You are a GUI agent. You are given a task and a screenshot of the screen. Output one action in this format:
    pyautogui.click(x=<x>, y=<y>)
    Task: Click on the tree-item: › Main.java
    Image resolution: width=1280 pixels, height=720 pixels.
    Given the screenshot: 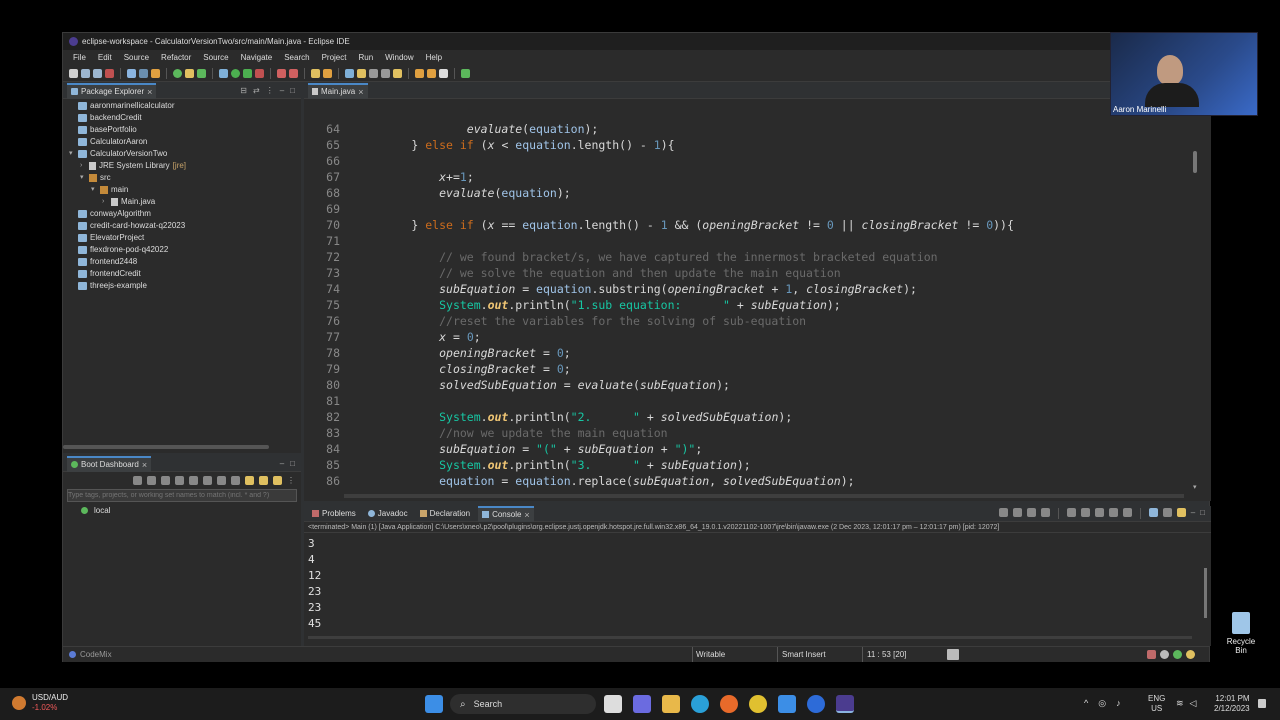 What is the action you would take?
    pyautogui.click(x=185, y=202)
    